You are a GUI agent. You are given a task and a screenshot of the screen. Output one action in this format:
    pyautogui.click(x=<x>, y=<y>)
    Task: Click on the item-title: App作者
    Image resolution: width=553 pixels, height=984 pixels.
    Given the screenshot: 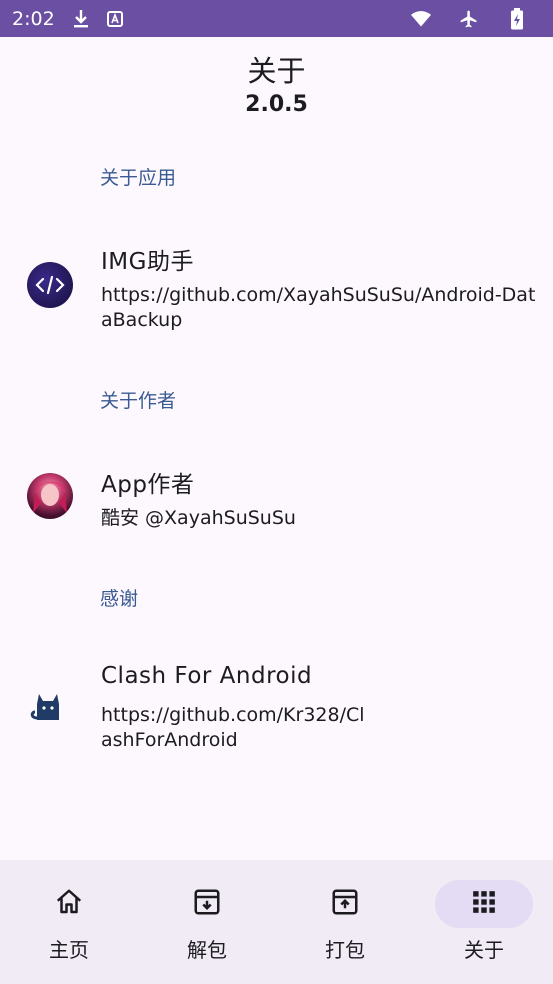 What is the action you would take?
    pyautogui.click(x=148, y=485)
    